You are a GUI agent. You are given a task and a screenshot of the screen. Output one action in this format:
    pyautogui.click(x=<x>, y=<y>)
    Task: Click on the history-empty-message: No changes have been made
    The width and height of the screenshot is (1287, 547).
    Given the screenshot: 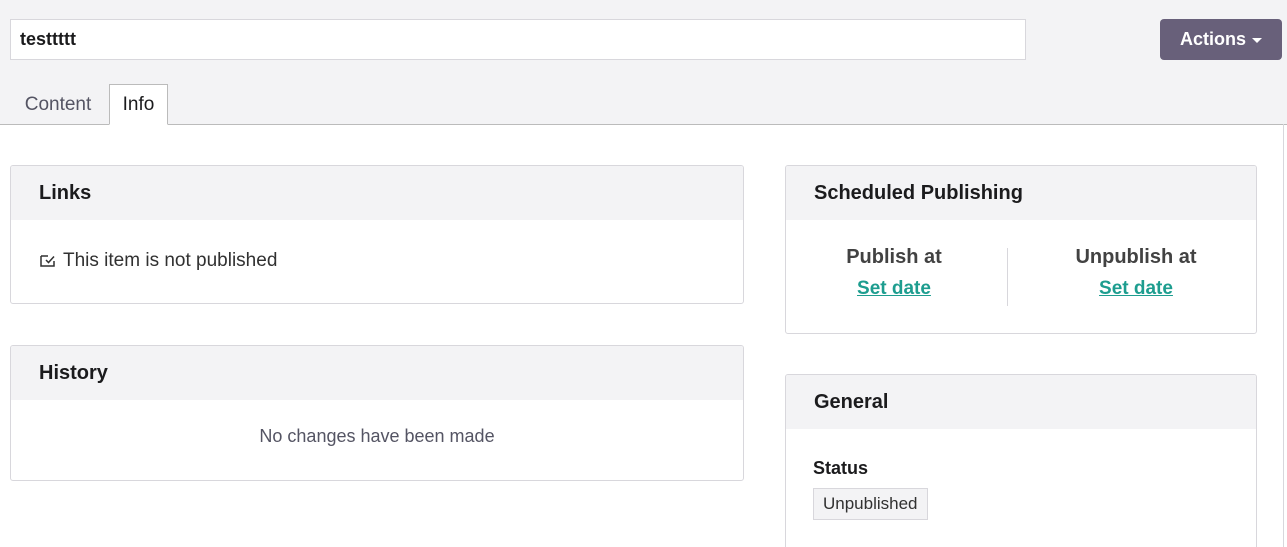 What is the action you would take?
    pyautogui.click(x=377, y=436)
    